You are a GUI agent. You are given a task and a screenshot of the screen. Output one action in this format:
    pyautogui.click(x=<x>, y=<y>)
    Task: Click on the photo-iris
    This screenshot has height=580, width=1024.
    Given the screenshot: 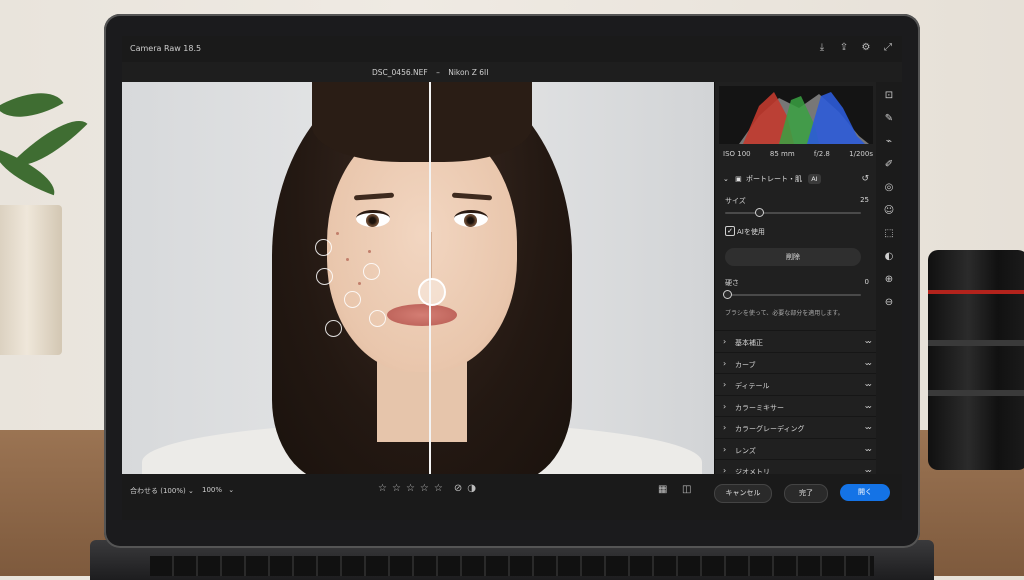 What is the action you would take?
    pyautogui.click(x=372, y=220)
    